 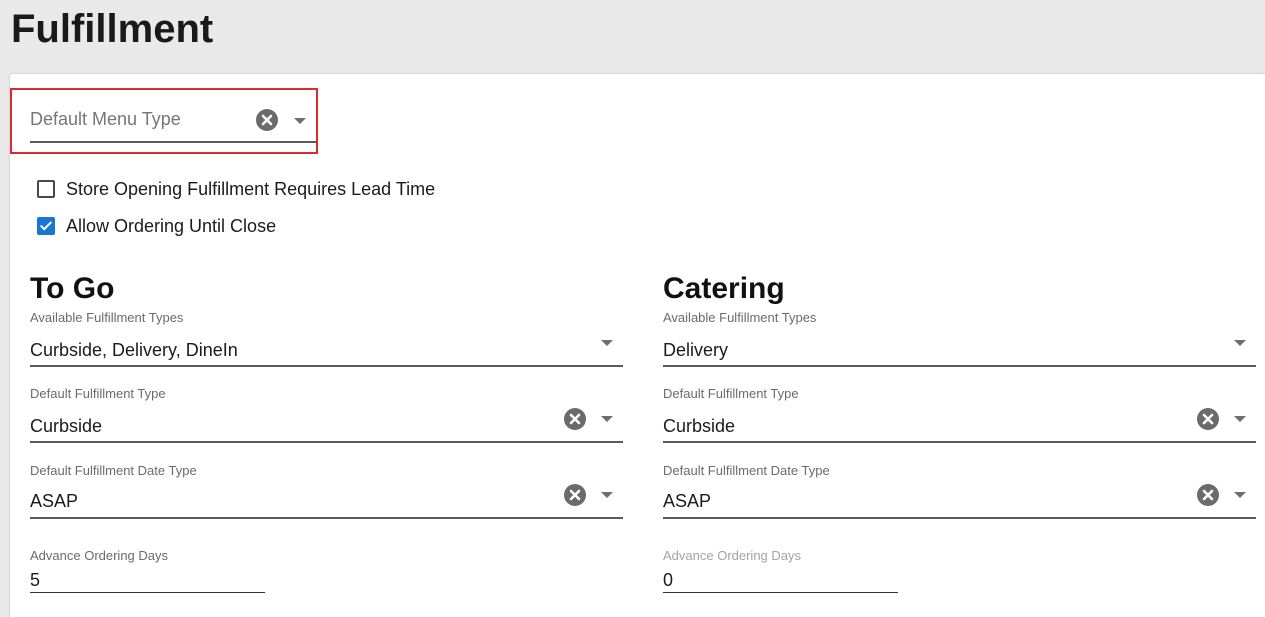 What do you see at coordinates (668, 580) in the screenshot?
I see `catering-advance-days-value: 0` at bounding box center [668, 580].